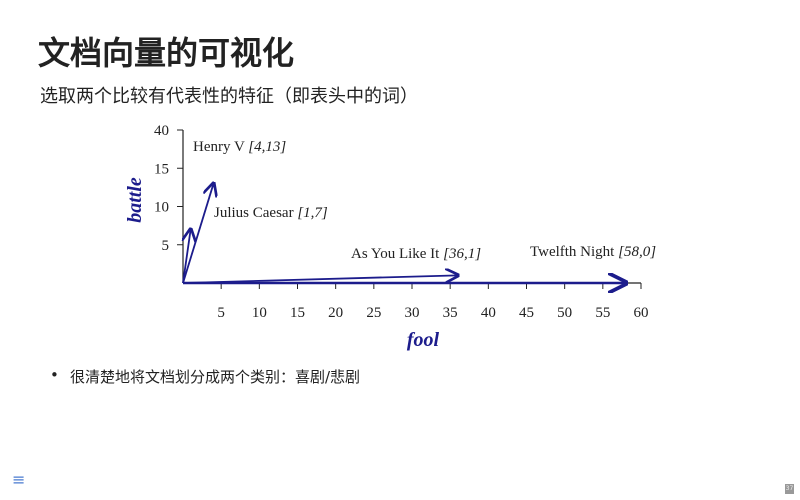  What do you see at coordinates (373, 313) in the screenshot?
I see `x-tick-label: 25` at bounding box center [373, 313].